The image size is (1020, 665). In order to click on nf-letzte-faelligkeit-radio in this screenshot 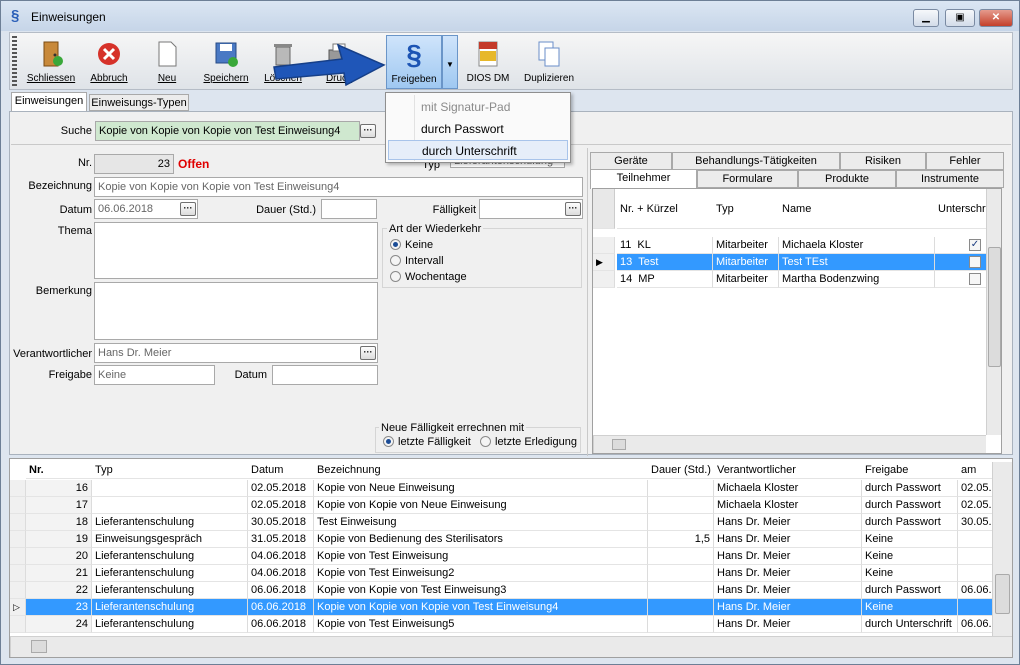, I will do `click(388, 441)`.